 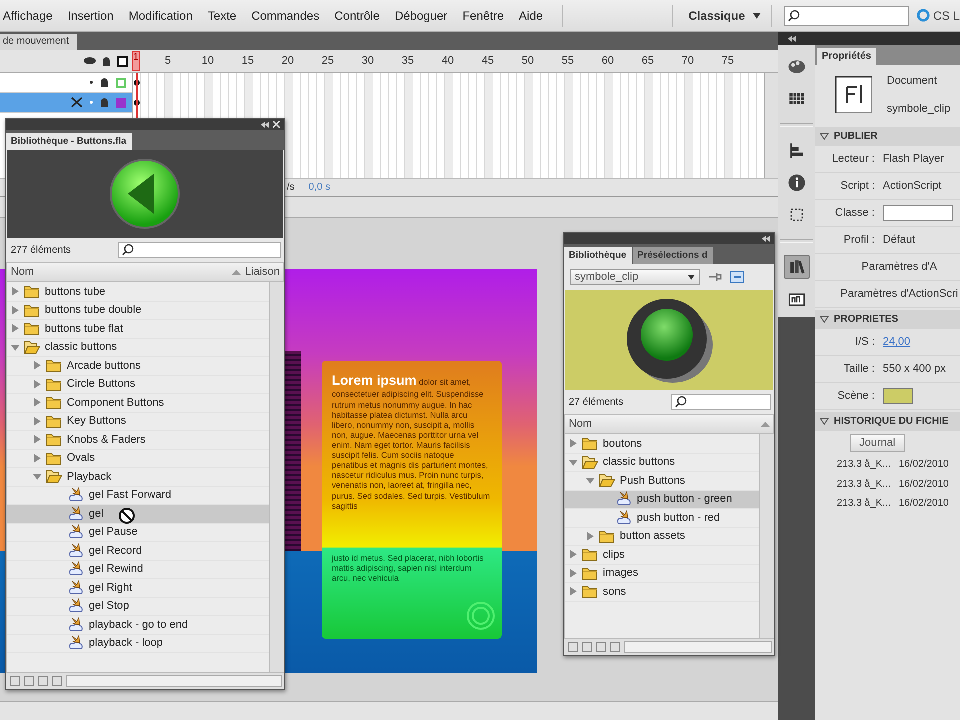 I want to click on settings-button: Paramètres d'ActionScri, so click(x=899, y=294).